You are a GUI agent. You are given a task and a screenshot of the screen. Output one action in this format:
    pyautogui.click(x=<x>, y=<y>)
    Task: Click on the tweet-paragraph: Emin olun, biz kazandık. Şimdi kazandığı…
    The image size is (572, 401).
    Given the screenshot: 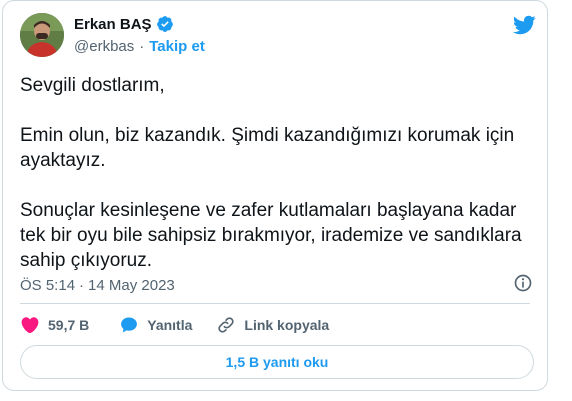 What is the action you would take?
    pyautogui.click(x=270, y=148)
    